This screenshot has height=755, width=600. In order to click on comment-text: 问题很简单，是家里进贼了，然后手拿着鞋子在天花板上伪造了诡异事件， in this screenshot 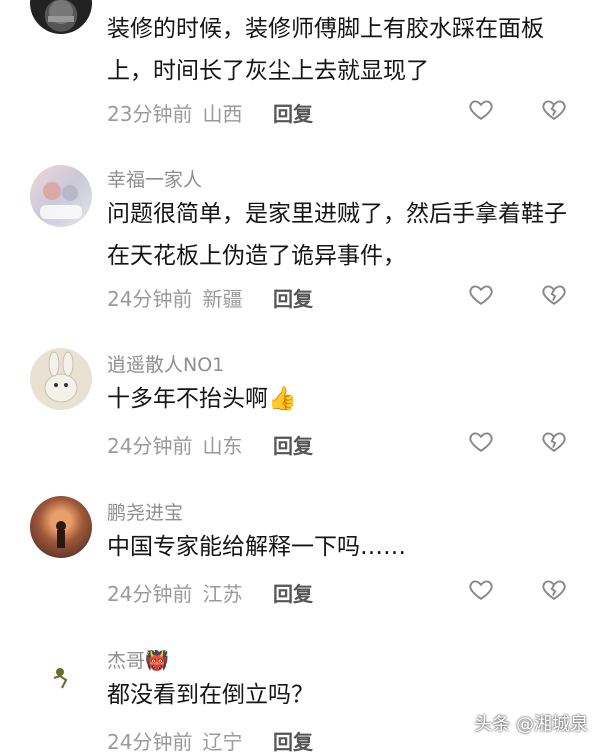, I will do `click(337, 235)`.